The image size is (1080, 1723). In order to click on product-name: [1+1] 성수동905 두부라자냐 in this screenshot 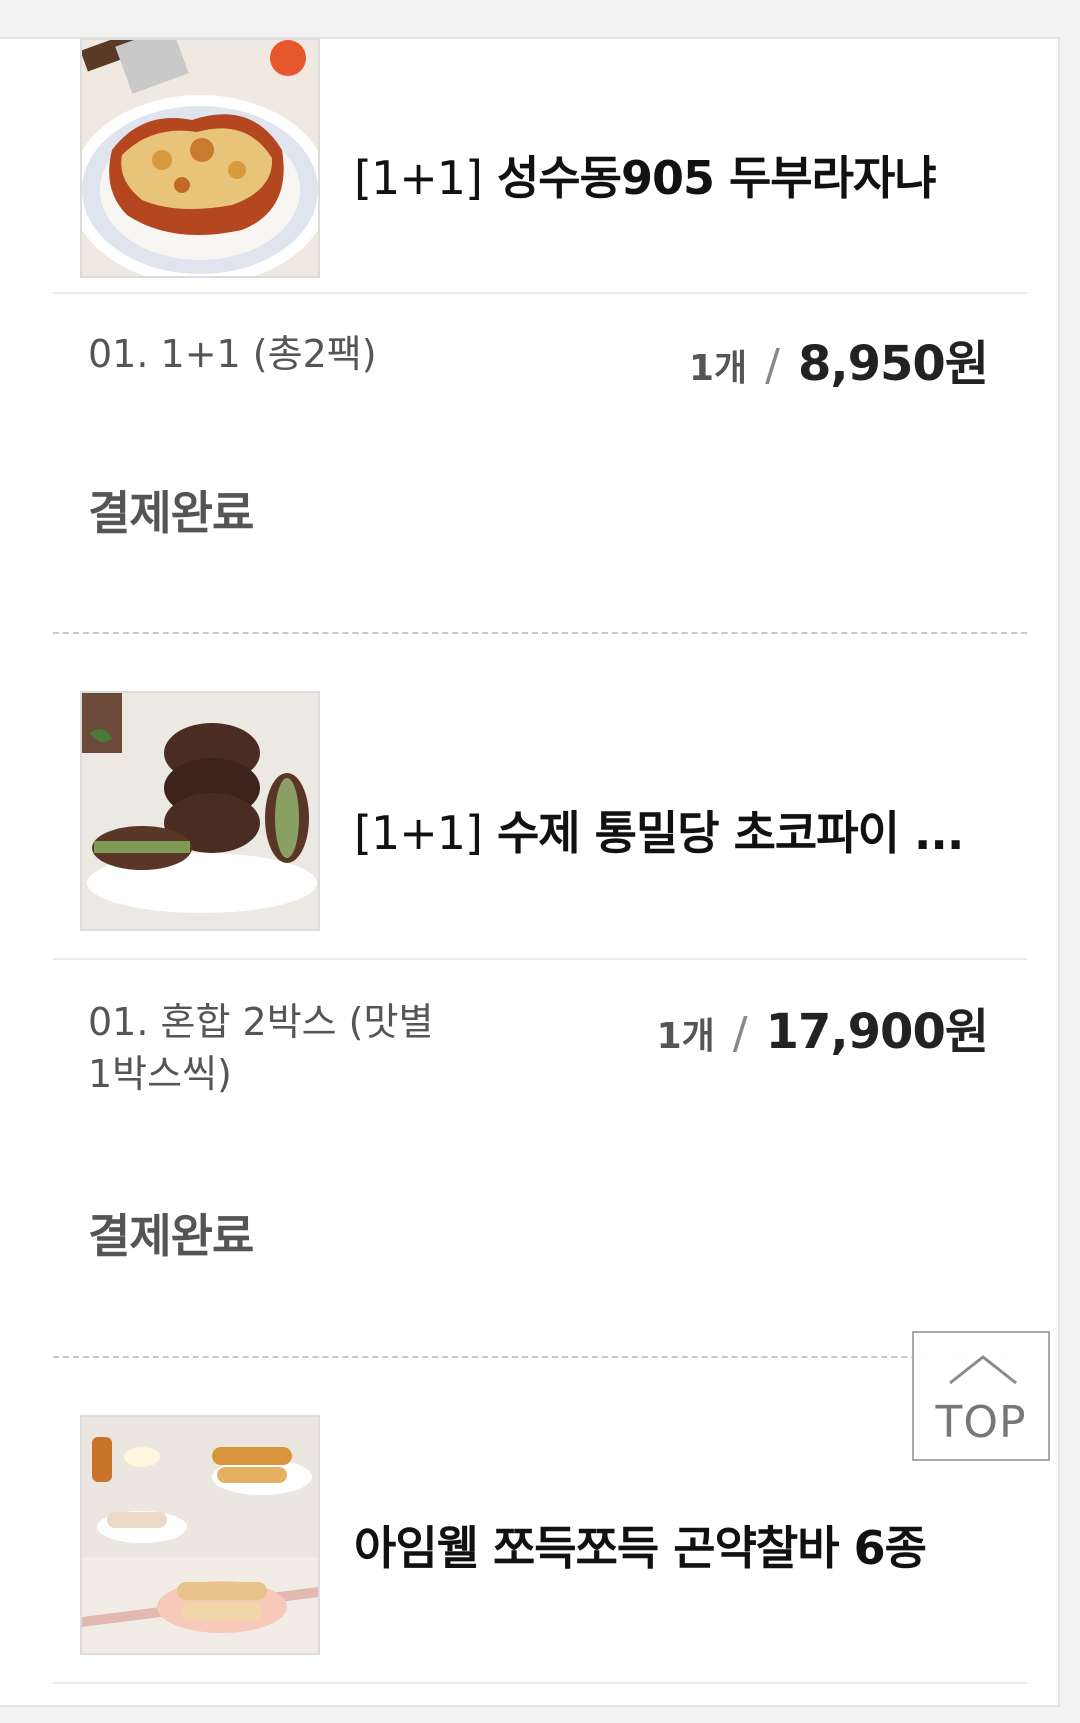, I will do `click(692, 175)`.